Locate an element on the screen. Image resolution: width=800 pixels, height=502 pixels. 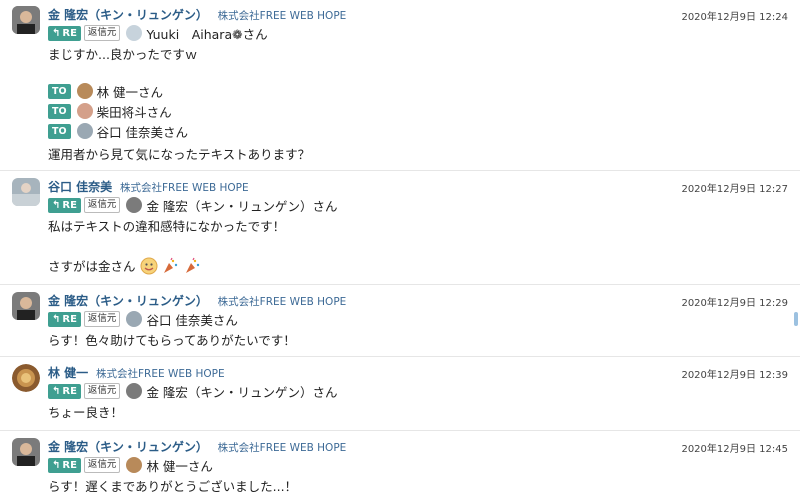
timestamp: 2020年12月9日 12:24 is located at coordinates (734, 17).